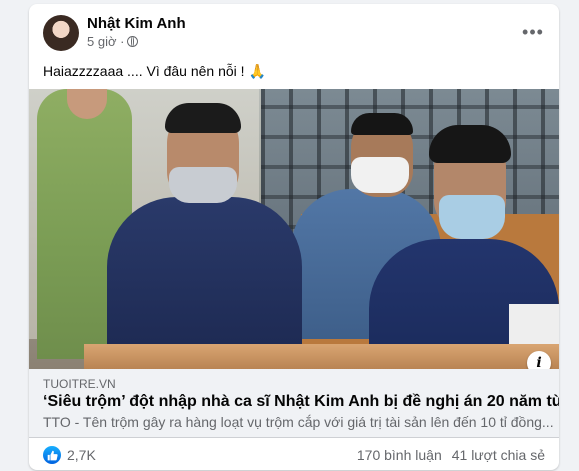  I want to click on more-options-button: •••, so click(533, 32).